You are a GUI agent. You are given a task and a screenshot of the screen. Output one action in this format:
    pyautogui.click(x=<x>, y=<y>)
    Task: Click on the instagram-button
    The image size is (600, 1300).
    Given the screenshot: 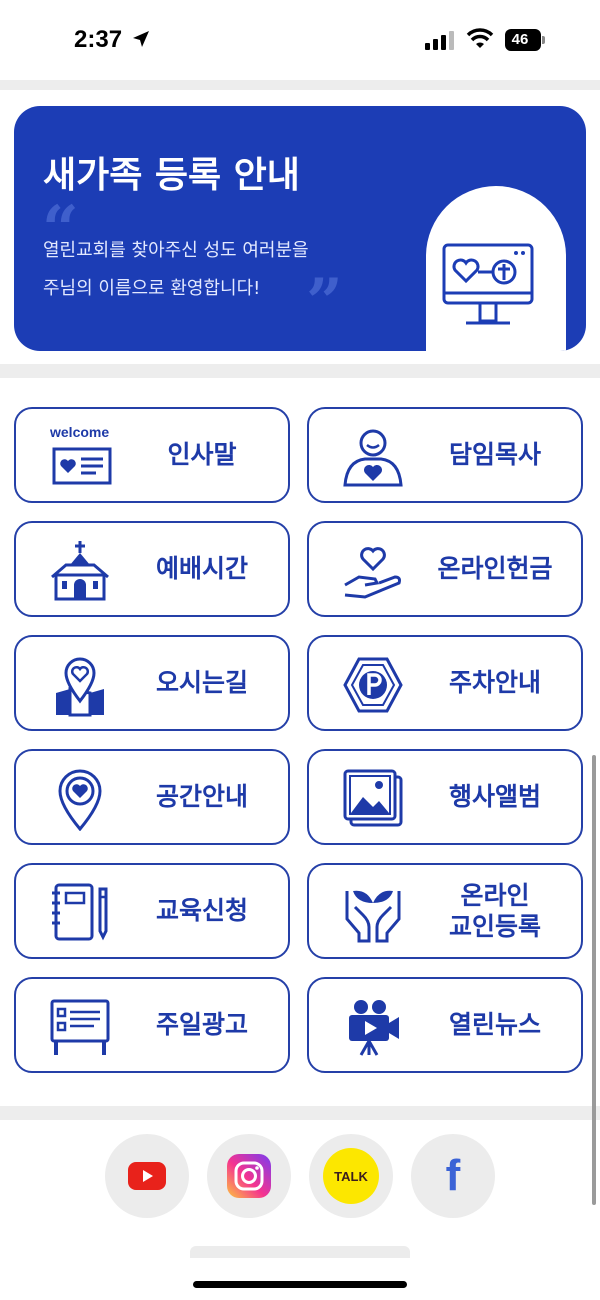 What is the action you would take?
    pyautogui.click(x=249, y=1176)
    